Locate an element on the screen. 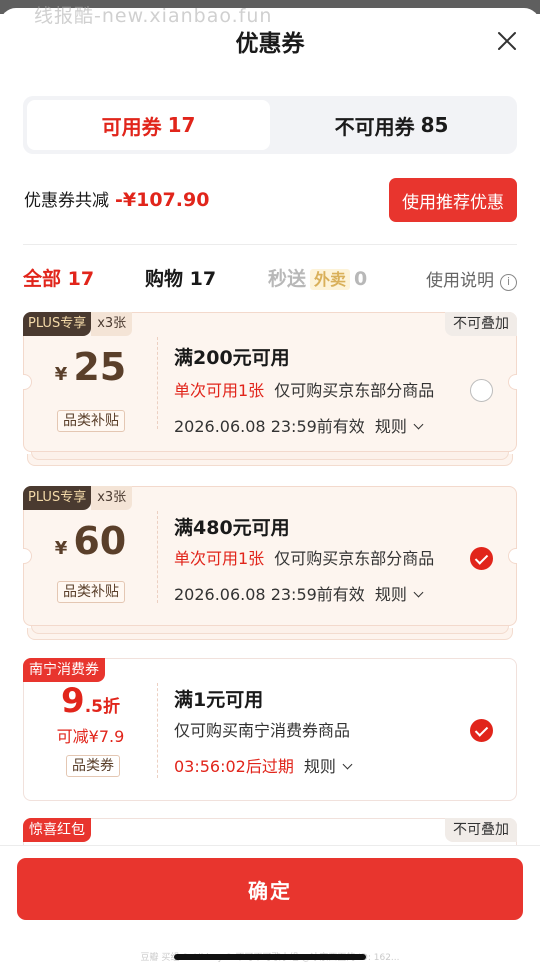 The width and height of the screenshot is (540, 970). tab-available-label: 可用券 is located at coordinates (131, 126).